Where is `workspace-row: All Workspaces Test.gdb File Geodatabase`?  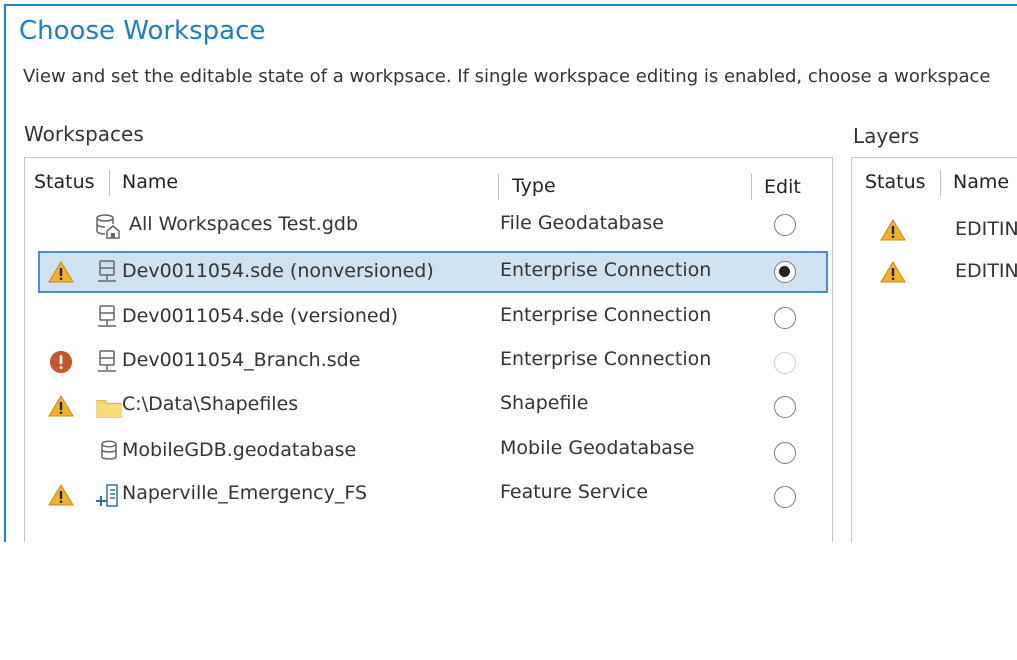 workspace-row: All Workspaces Test.gdb File Geodatabase is located at coordinates (433, 226).